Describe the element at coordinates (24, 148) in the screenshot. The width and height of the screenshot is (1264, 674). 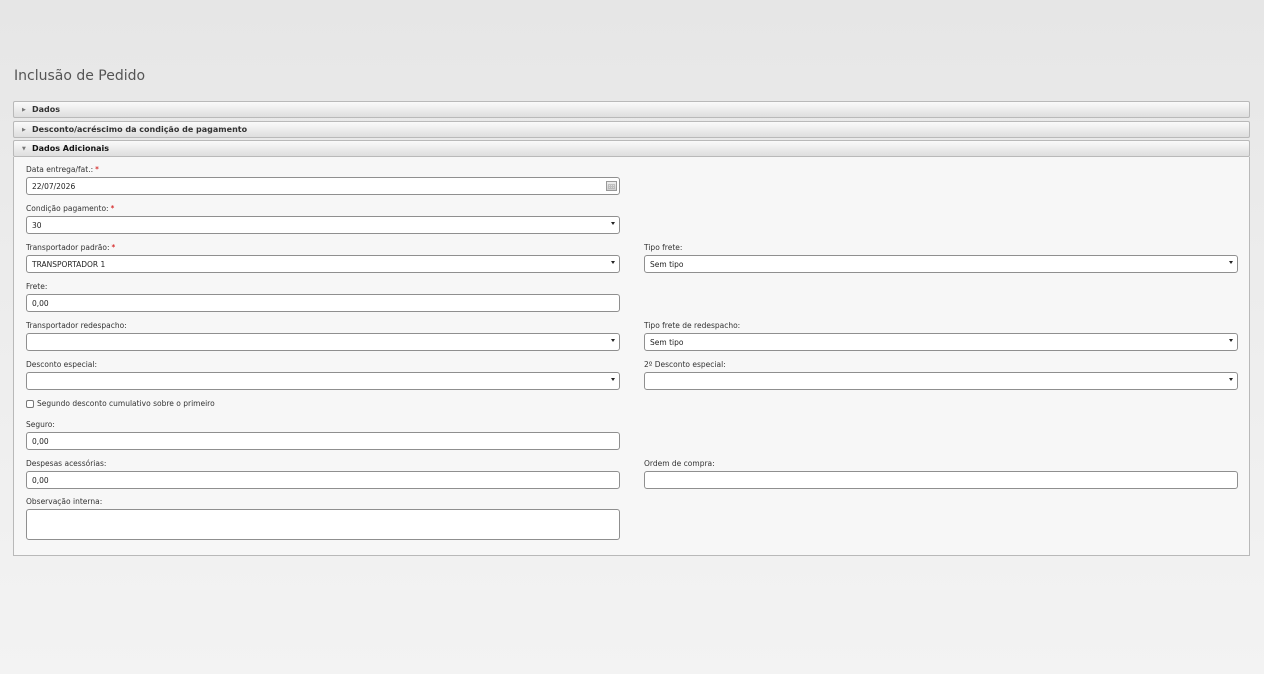
I see `triangle-down-icon: ▼` at that location.